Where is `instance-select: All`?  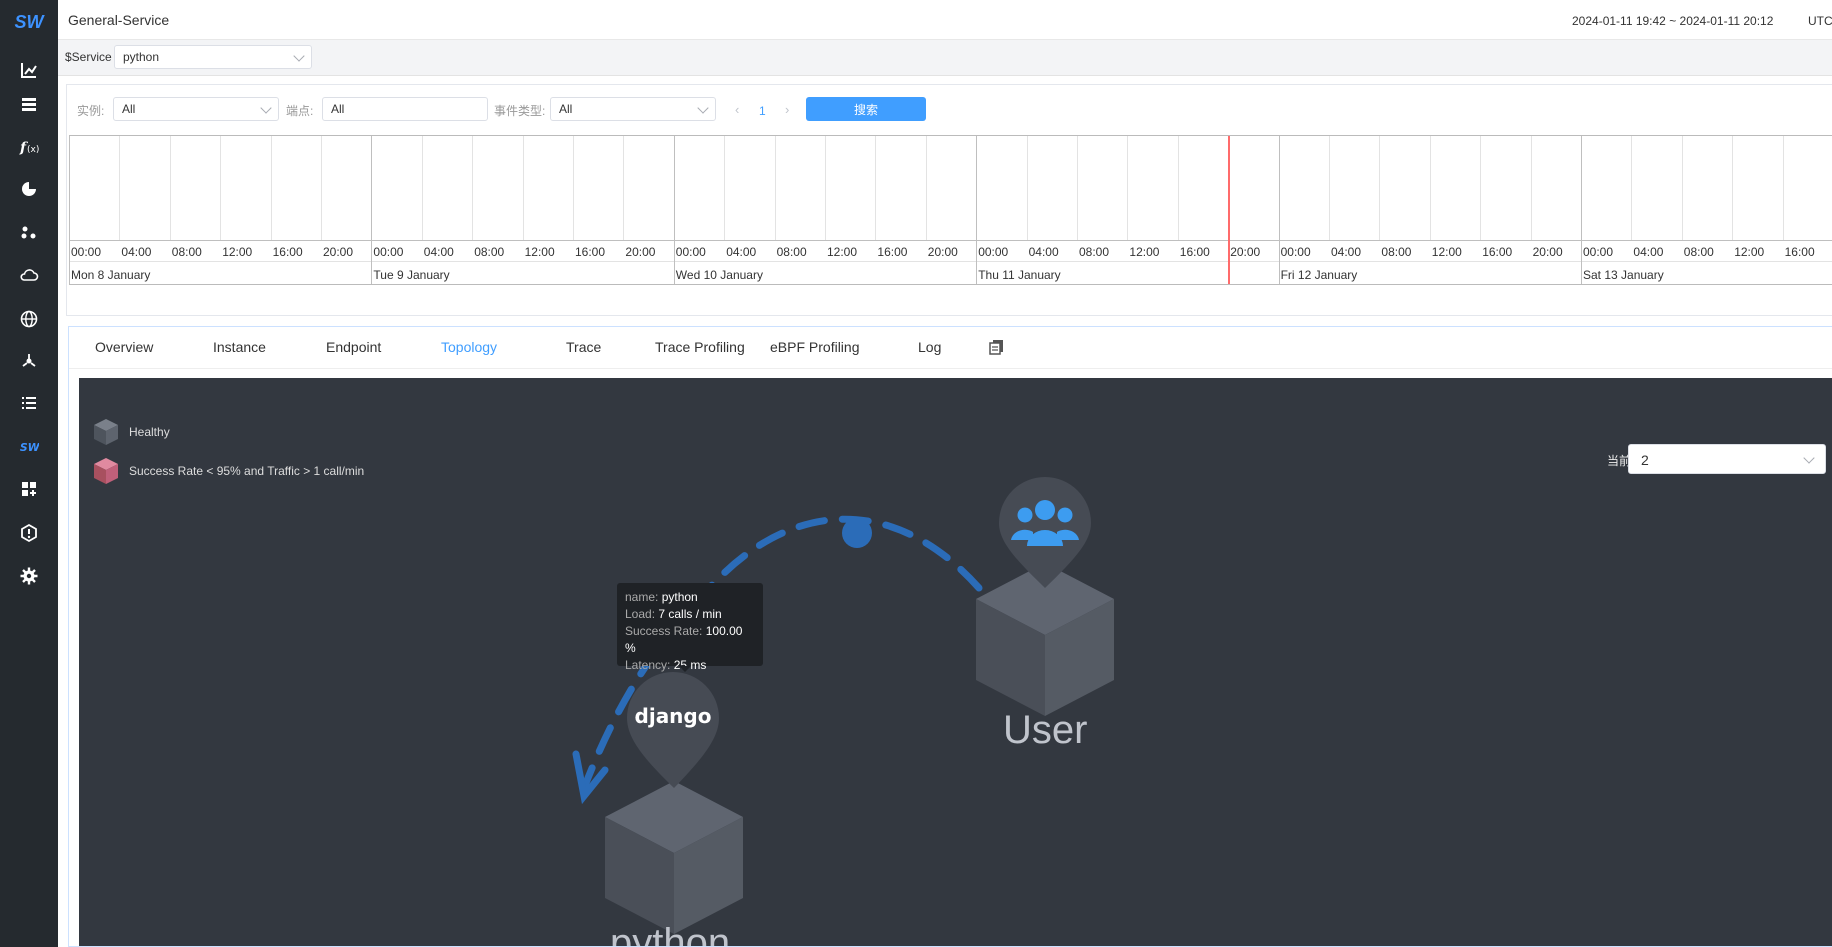
instance-select: All is located at coordinates (196, 109).